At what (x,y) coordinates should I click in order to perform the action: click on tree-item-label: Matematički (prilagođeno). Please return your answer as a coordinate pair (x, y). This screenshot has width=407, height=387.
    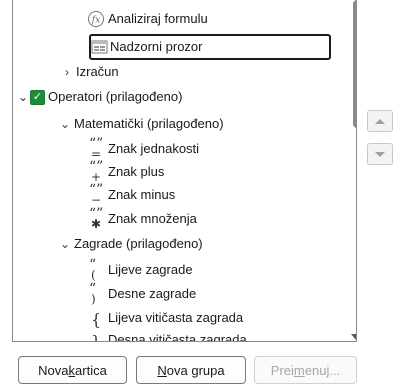
    Looking at the image, I should click on (149, 123).